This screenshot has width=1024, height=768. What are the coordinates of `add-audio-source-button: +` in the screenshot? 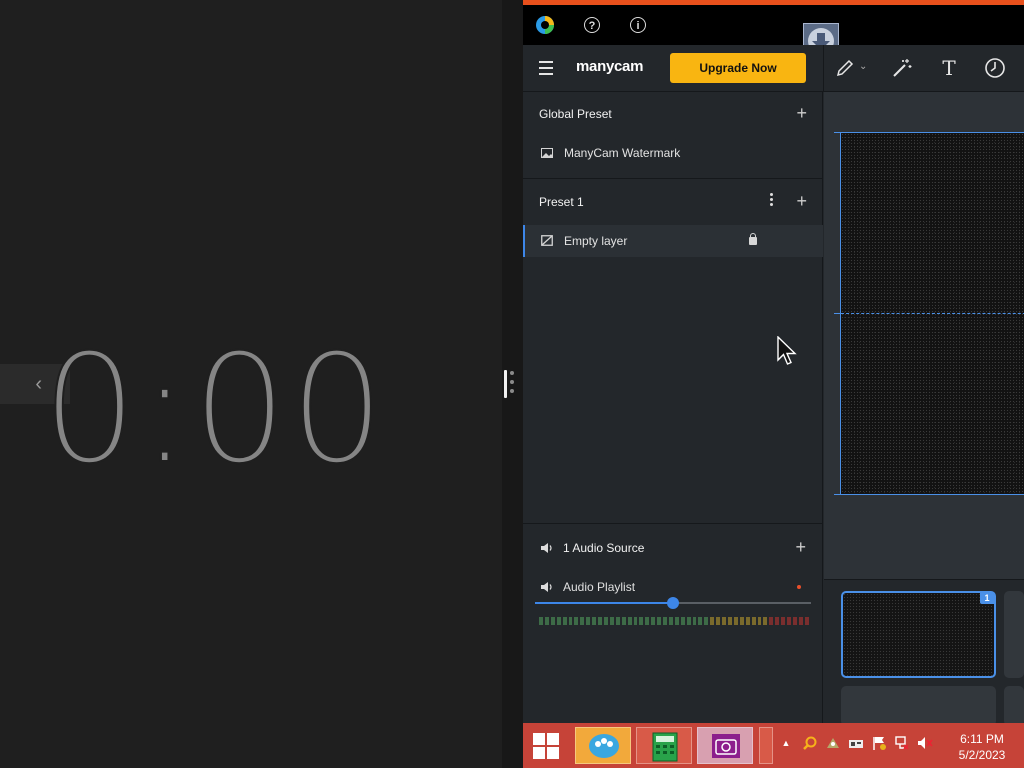 It's located at (800, 547).